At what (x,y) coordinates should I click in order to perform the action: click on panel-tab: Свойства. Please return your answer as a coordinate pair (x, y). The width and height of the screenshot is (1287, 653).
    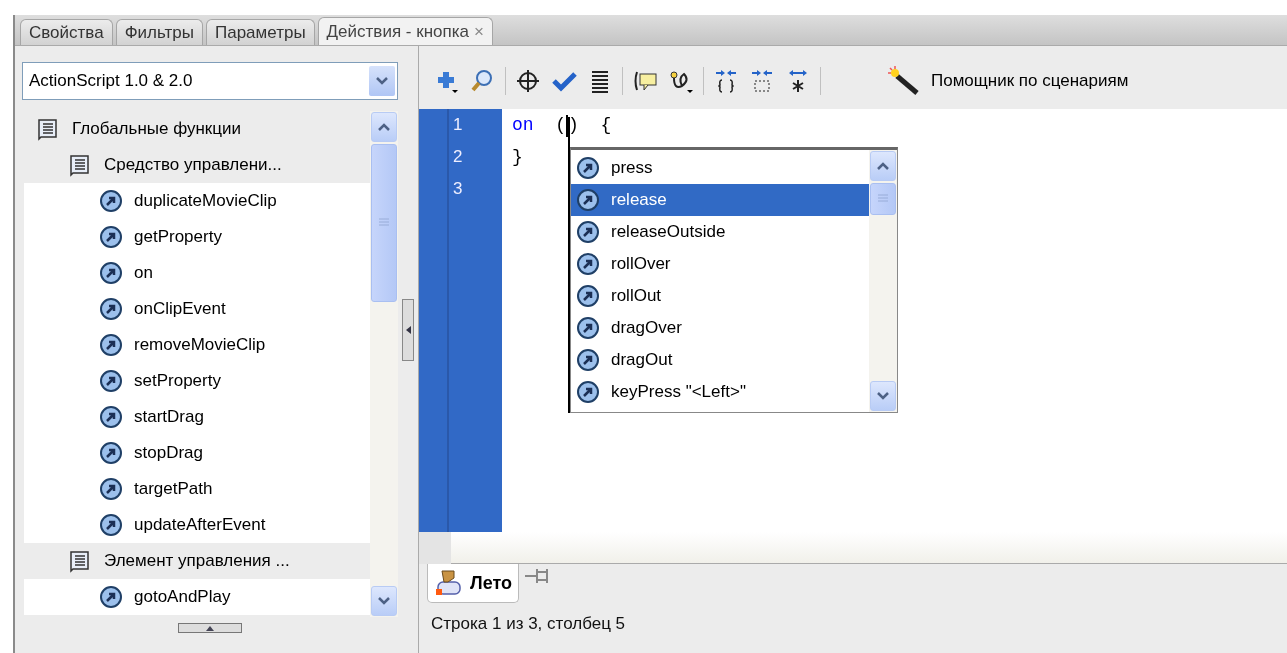
    Looking at the image, I should click on (66, 32).